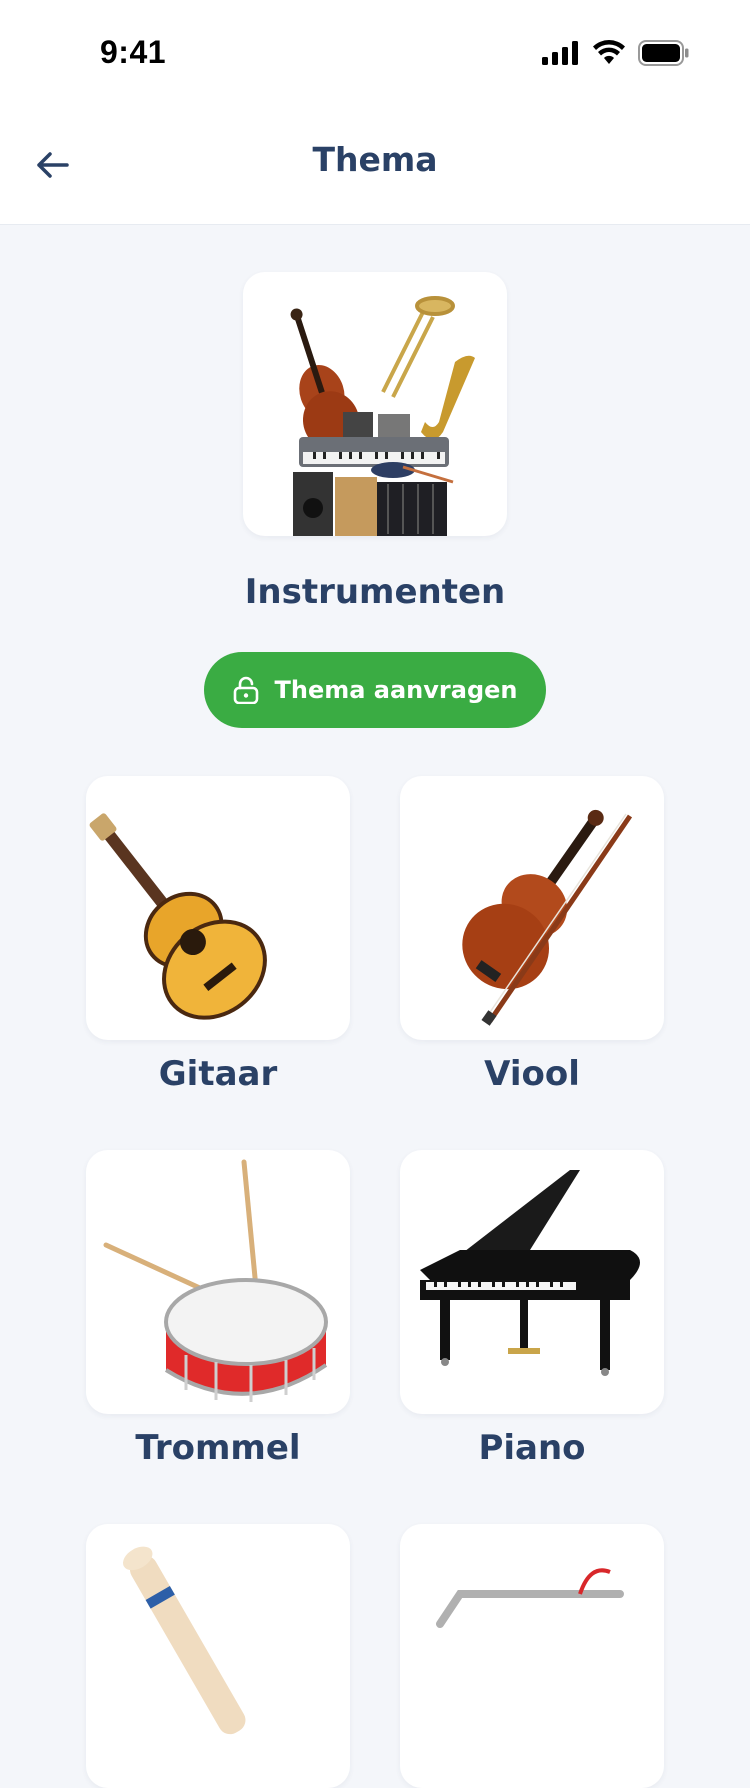 This screenshot has width=750, height=1788. What do you see at coordinates (532, 1448) in the screenshot?
I see `item-label-piano: Piano` at bounding box center [532, 1448].